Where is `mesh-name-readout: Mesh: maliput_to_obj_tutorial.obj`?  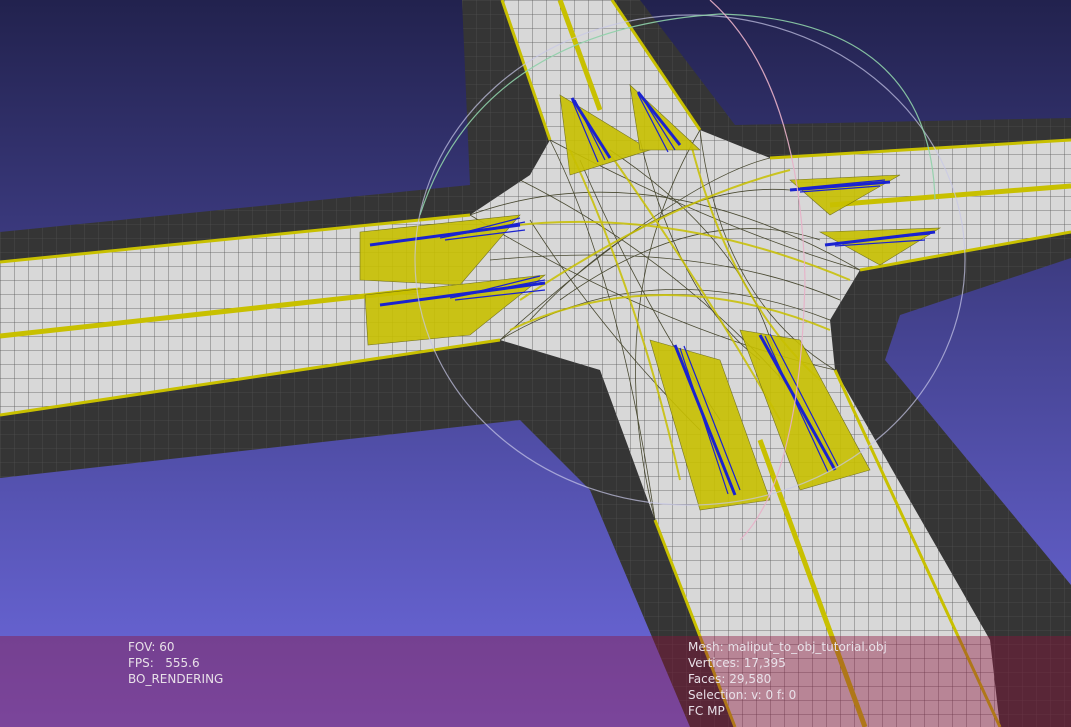
mesh-name-readout: Mesh: maliput_to_obj_tutorial.obj is located at coordinates (787, 647).